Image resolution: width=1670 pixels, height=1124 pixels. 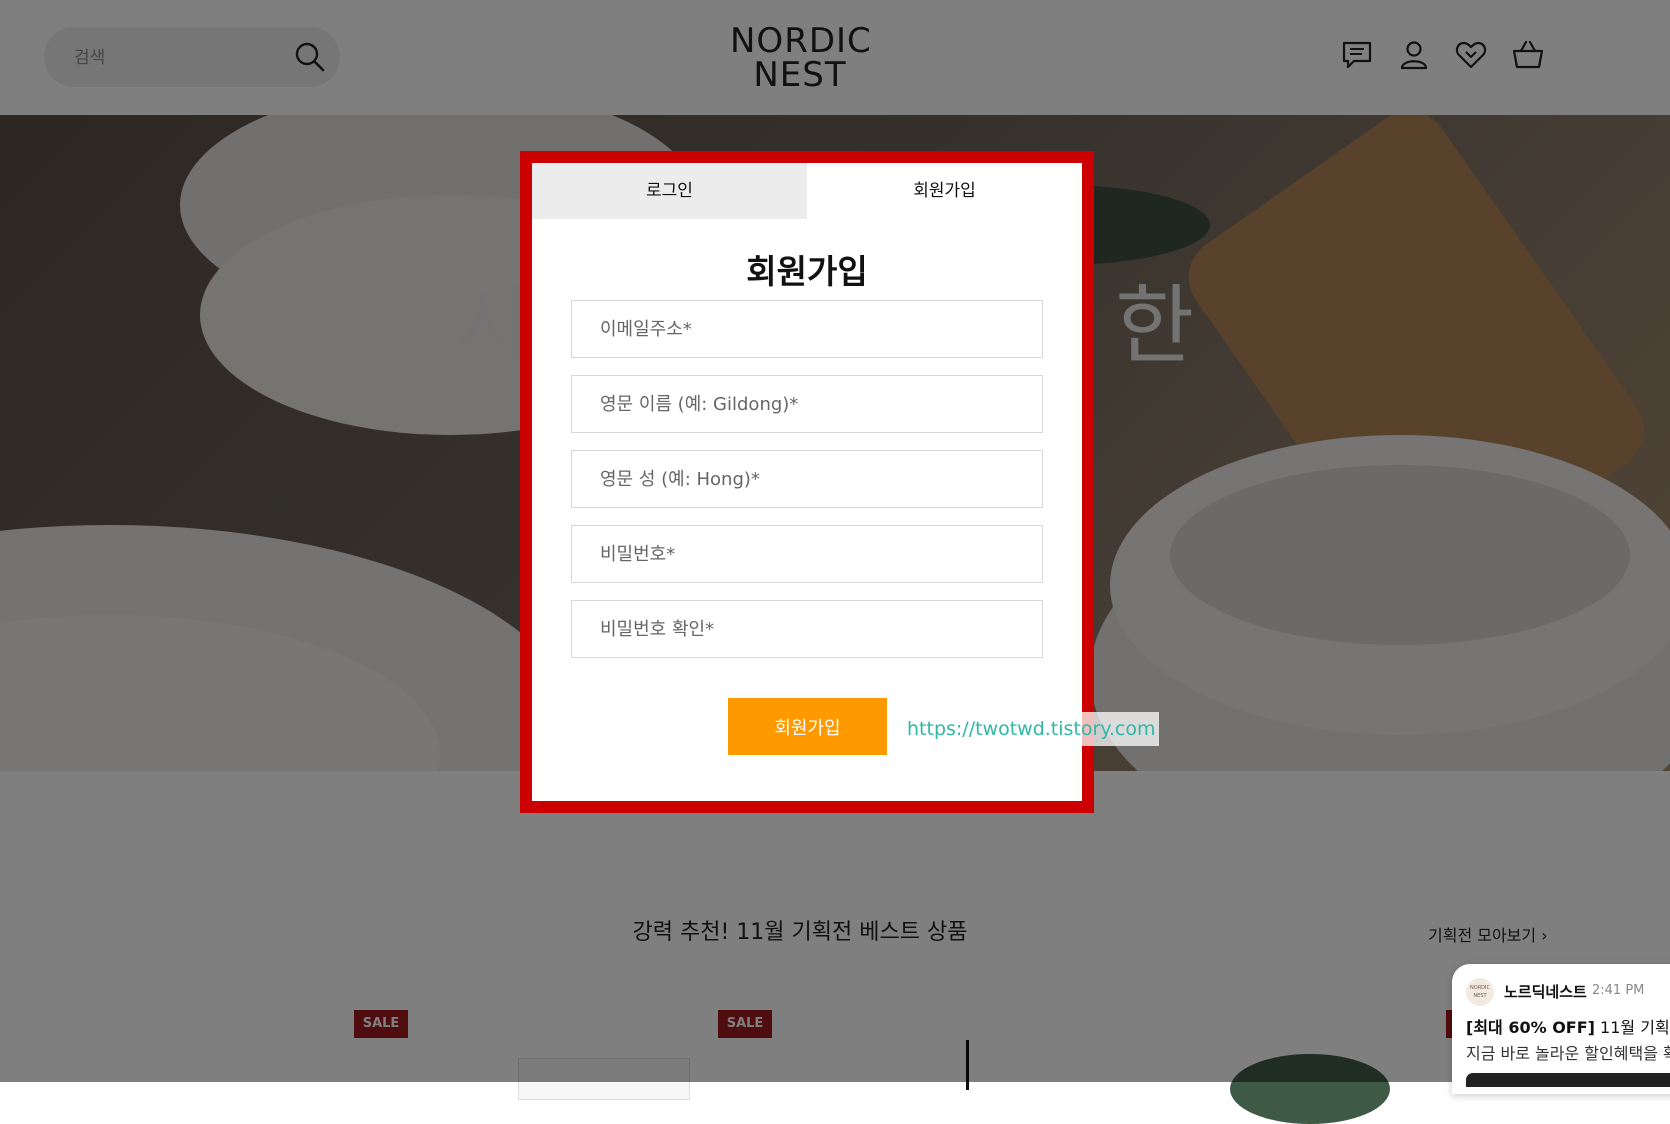 I want to click on last-name-input, so click(x=807, y=479).